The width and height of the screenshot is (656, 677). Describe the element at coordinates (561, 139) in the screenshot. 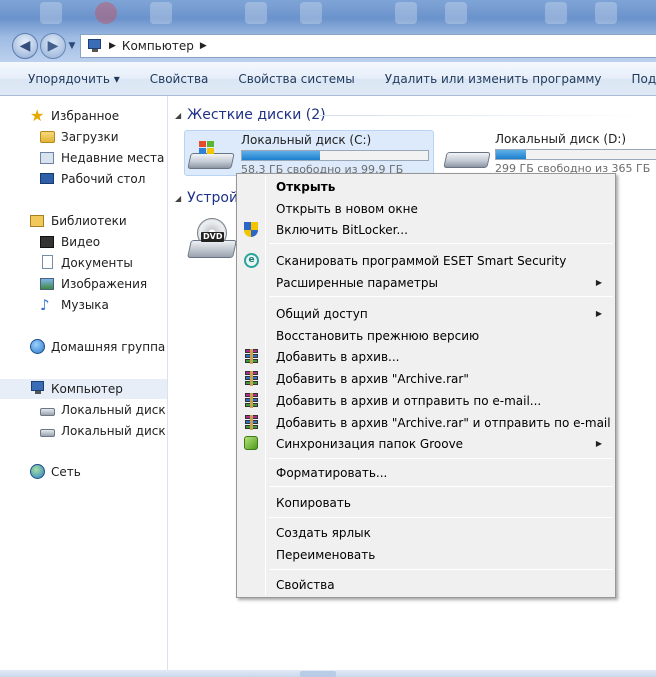

I see `drive-name: Локальный диск (D:)` at that location.